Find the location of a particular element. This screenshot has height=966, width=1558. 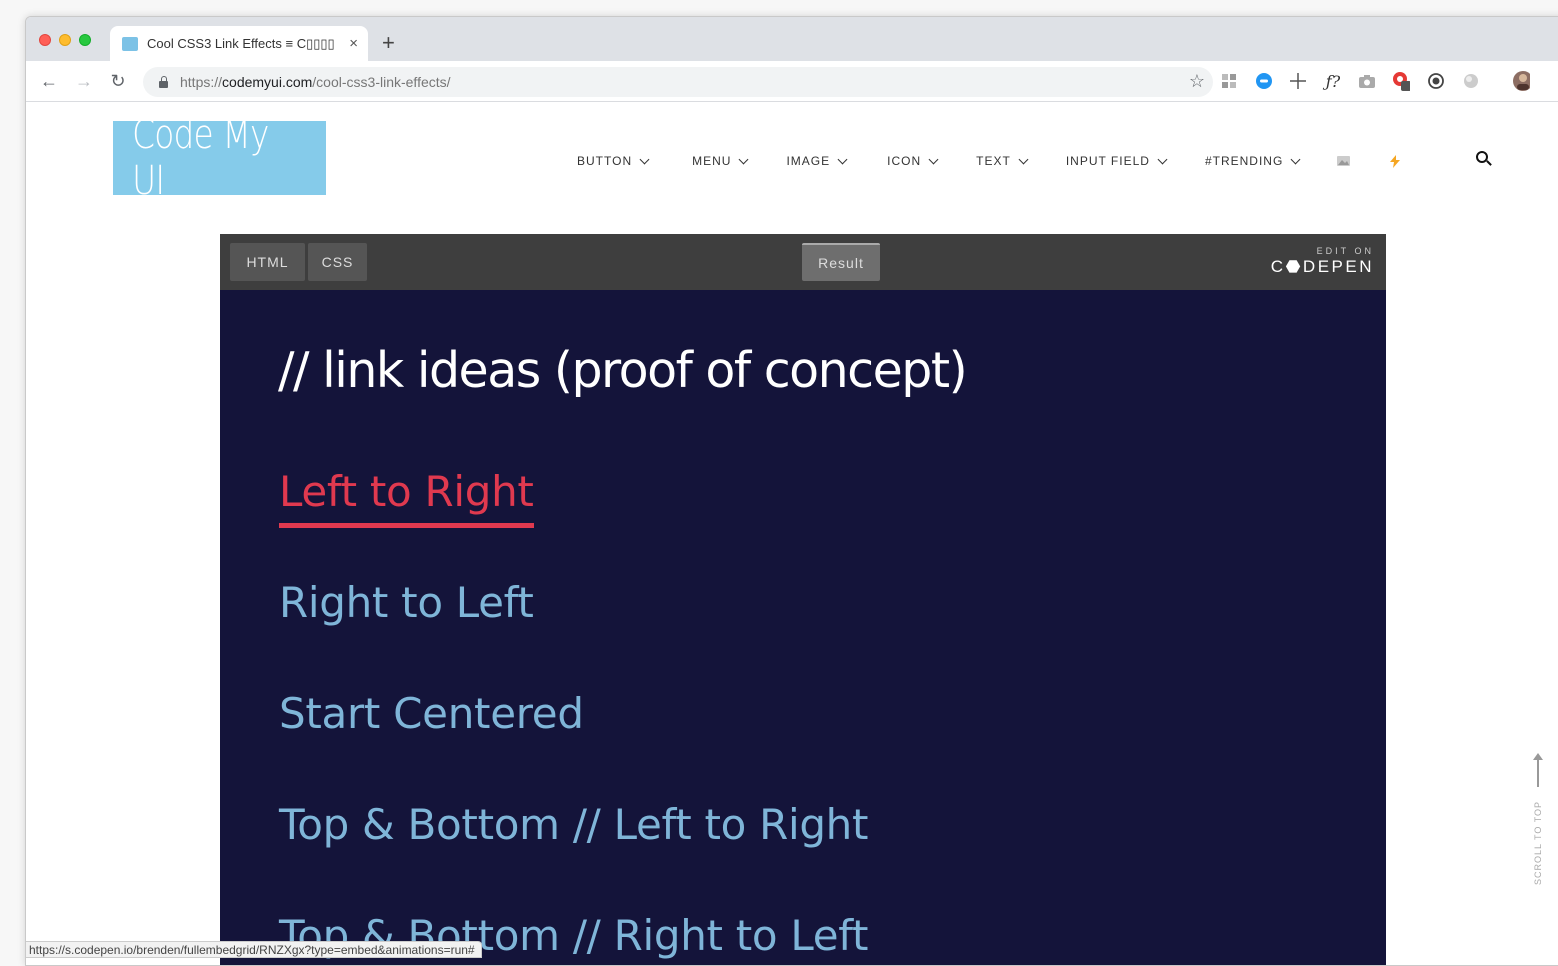

minimize-window-button is located at coordinates (65, 40).